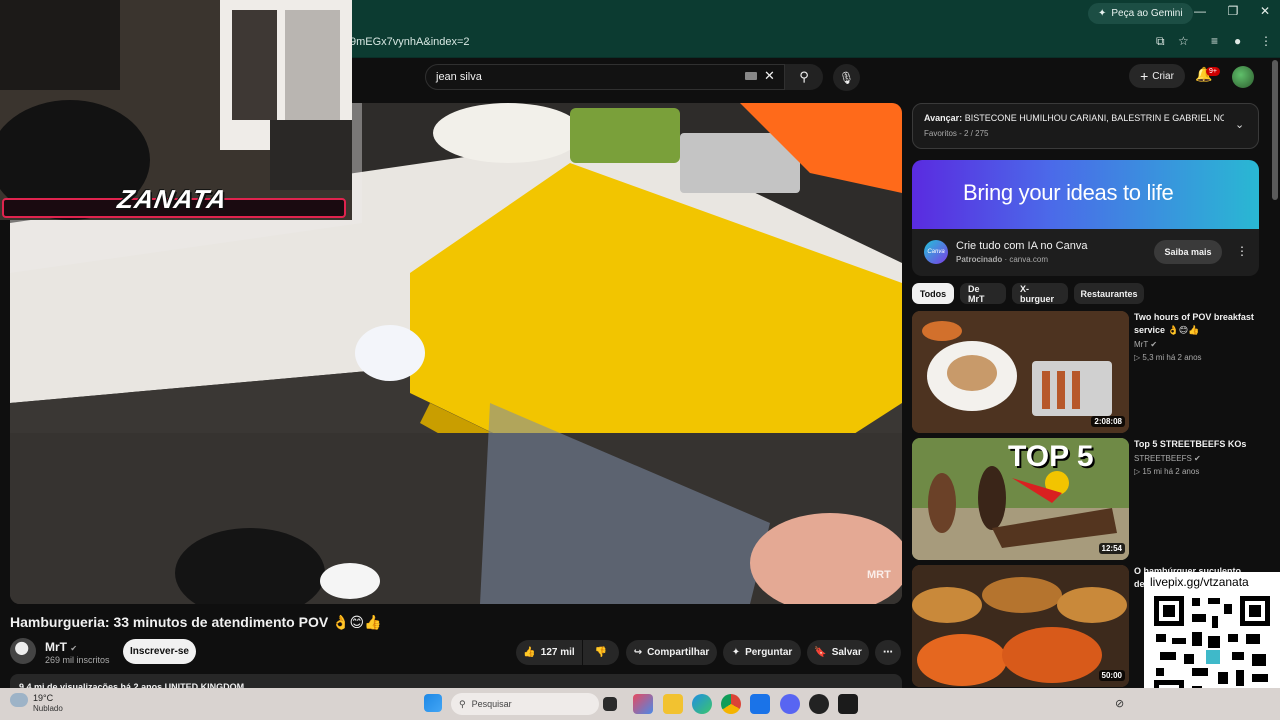 This screenshot has height=720, width=1280. I want to click on notification-badge: 9+, so click(1213, 71).